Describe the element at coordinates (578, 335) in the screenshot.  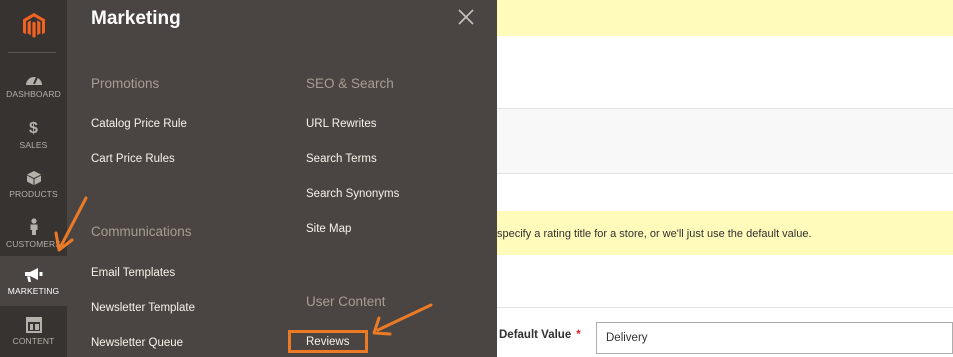
I see `required-mark: *` at that location.